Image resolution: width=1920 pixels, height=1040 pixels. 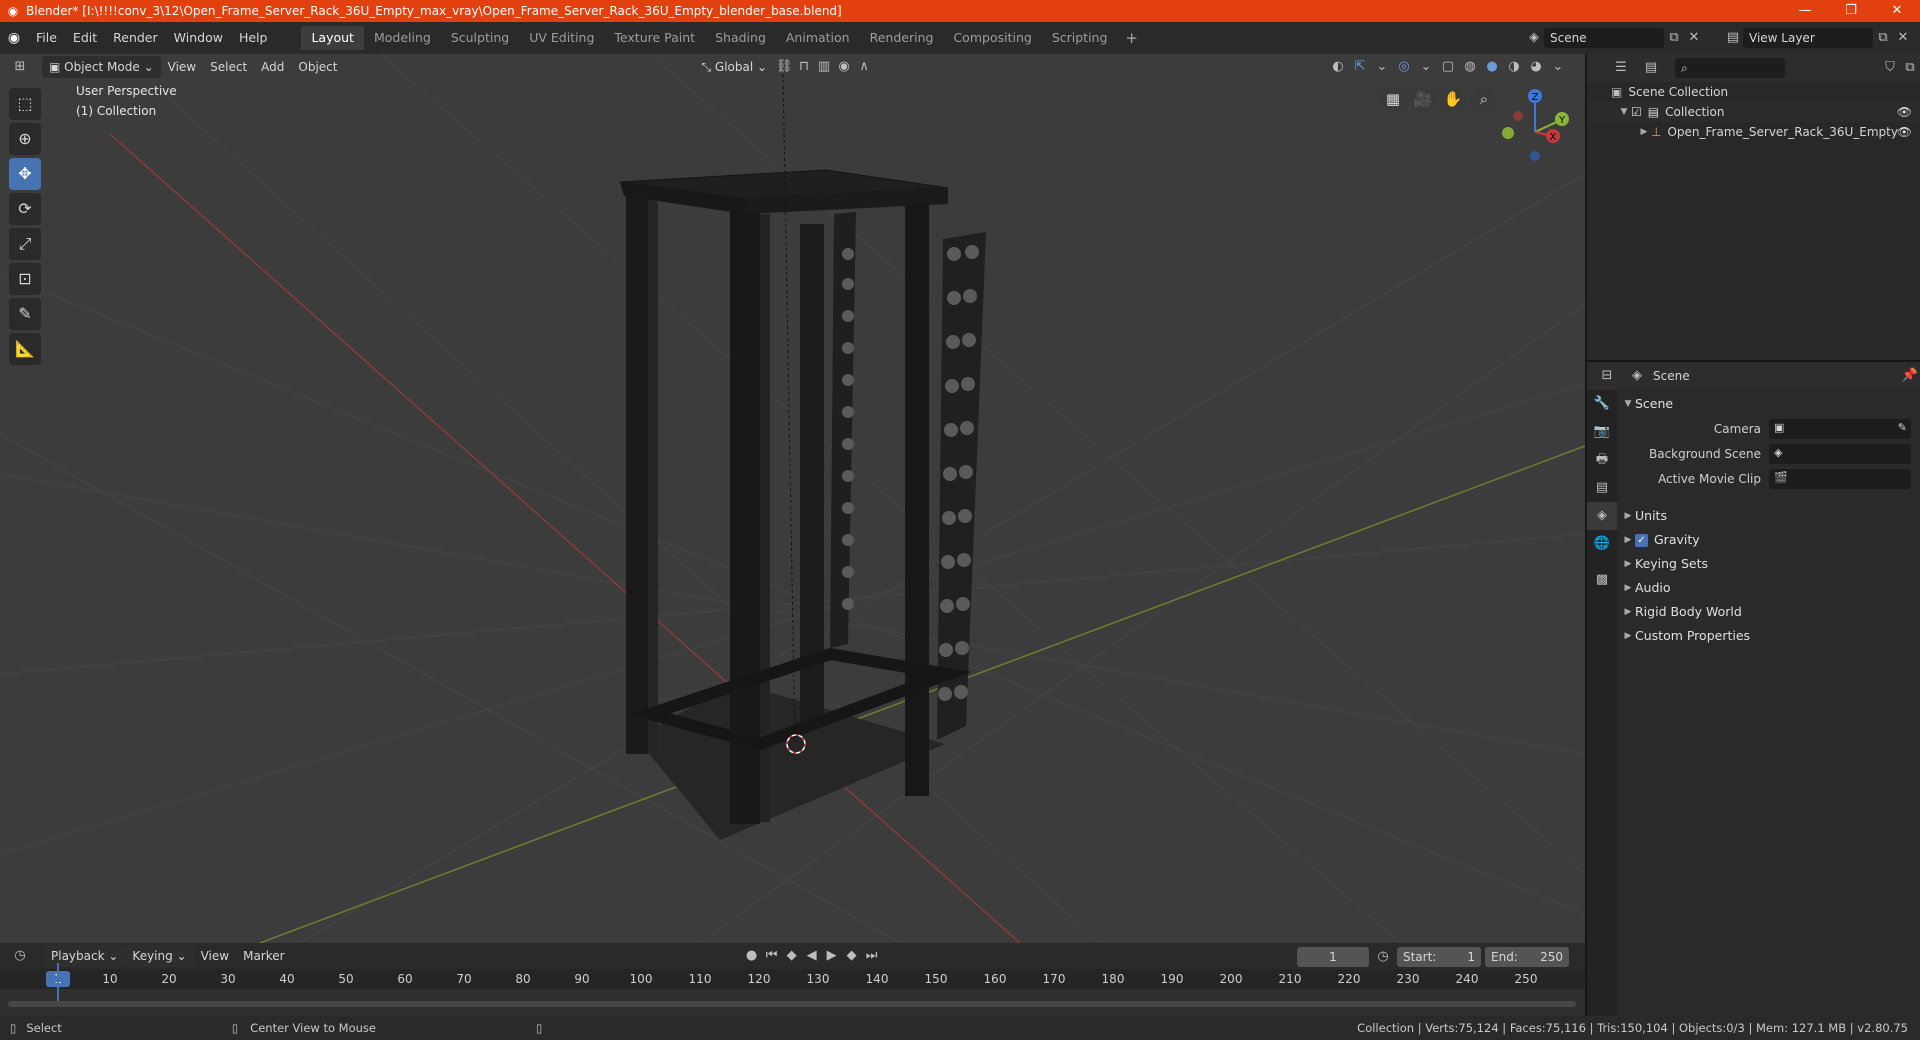 What do you see at coordinates (1404, 67) in the screenshot?
I see `overlay-toggle-icon: ◎` at bounding box center [1404, 67].